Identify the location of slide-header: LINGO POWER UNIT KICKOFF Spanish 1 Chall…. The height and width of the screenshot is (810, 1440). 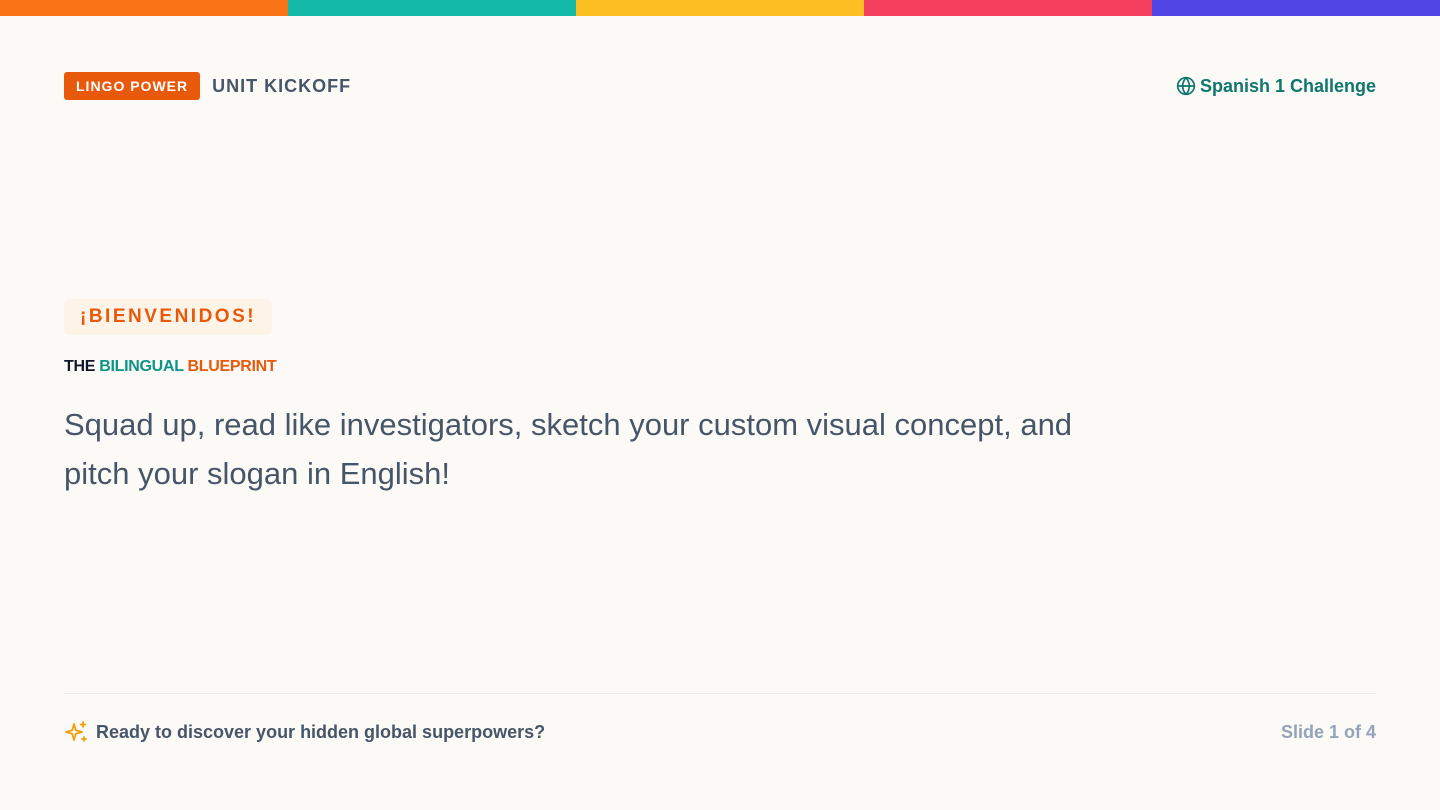
(720, 86).